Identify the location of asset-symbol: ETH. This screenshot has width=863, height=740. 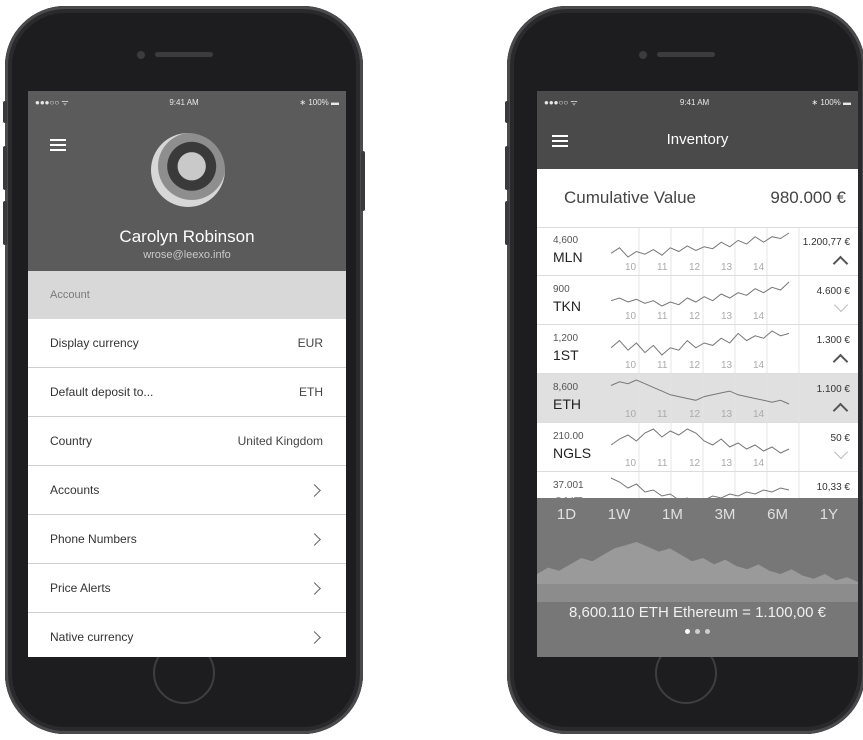
(567, 404).